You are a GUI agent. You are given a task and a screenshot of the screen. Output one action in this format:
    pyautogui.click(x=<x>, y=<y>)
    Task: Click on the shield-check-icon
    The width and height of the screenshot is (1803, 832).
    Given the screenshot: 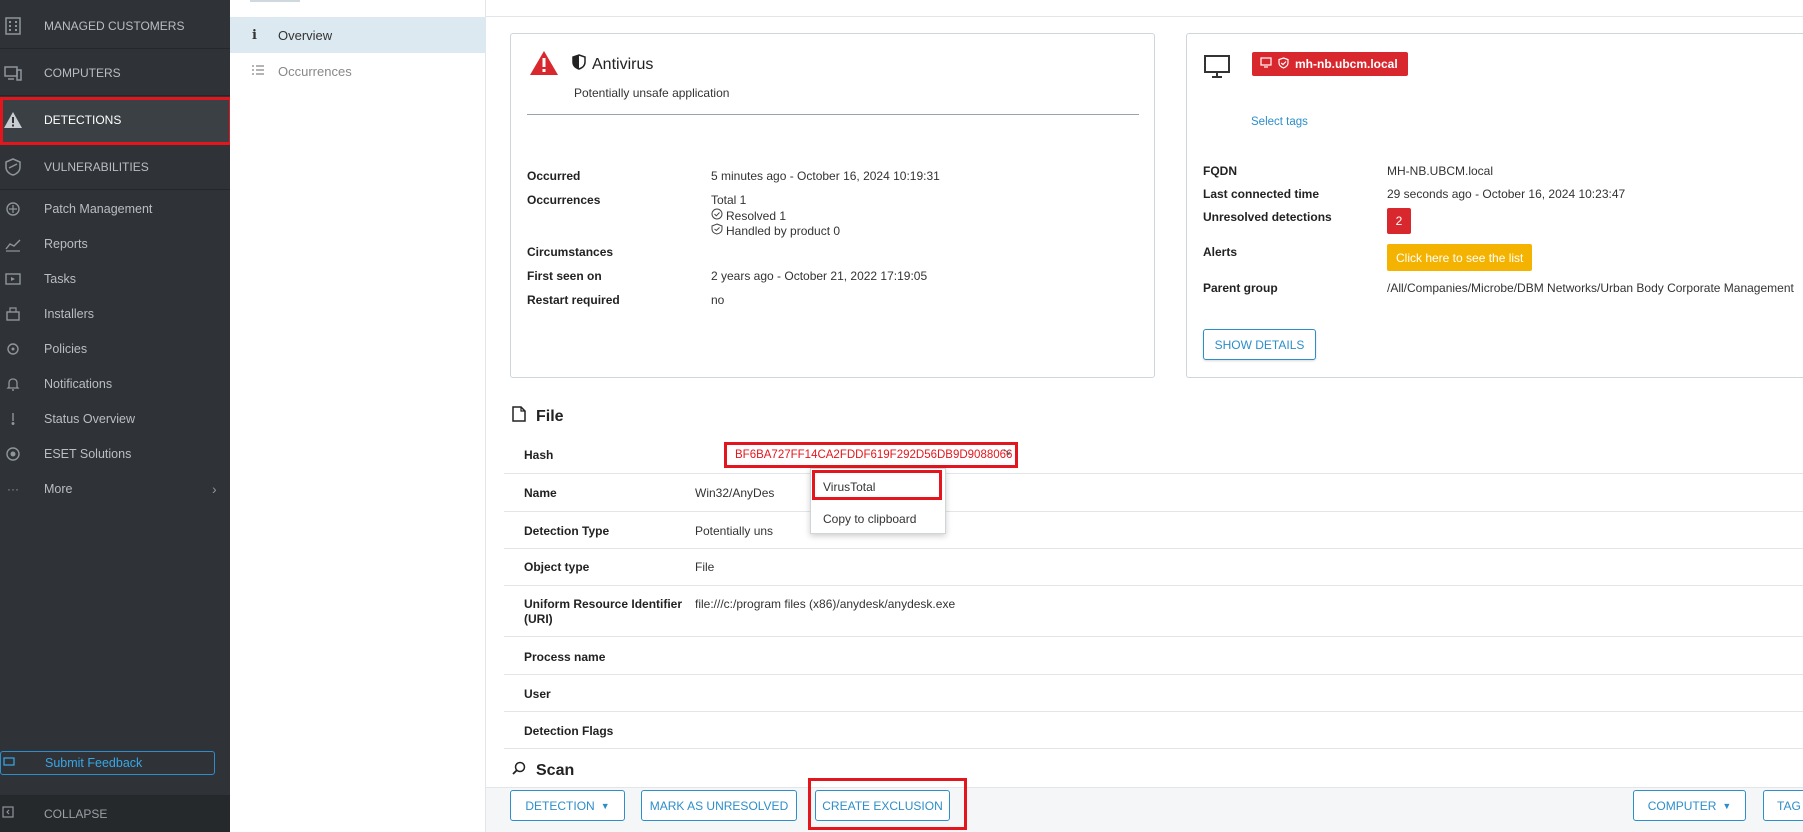 What is the action you would take?
    pyautogui.click(x=1283, y=64)
    